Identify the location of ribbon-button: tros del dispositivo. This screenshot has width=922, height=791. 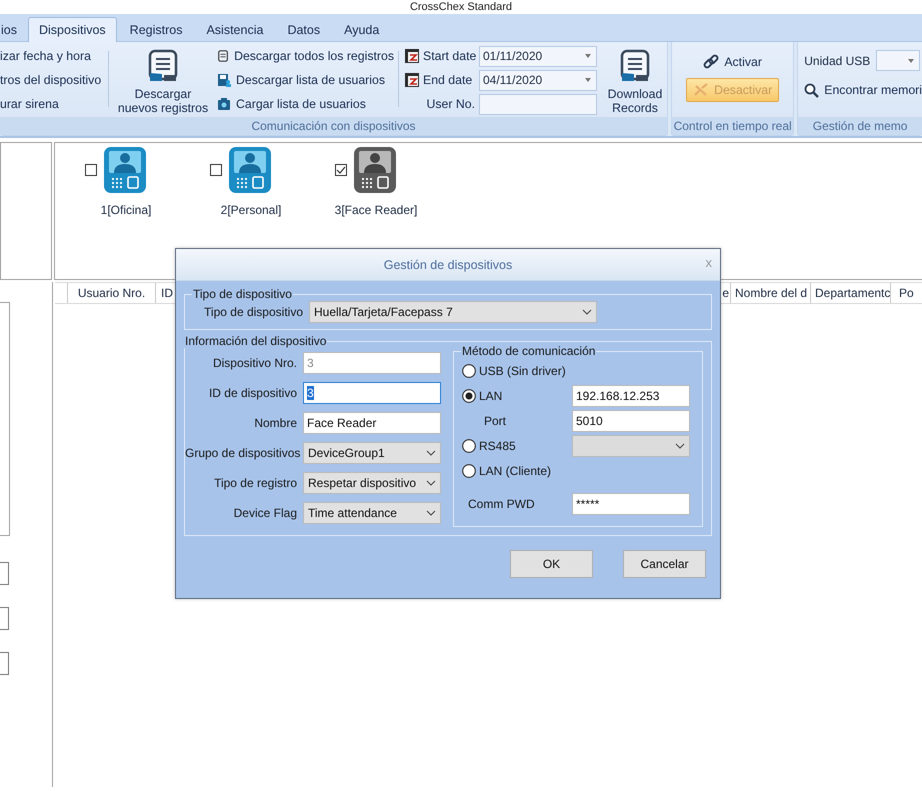
(52, 80).